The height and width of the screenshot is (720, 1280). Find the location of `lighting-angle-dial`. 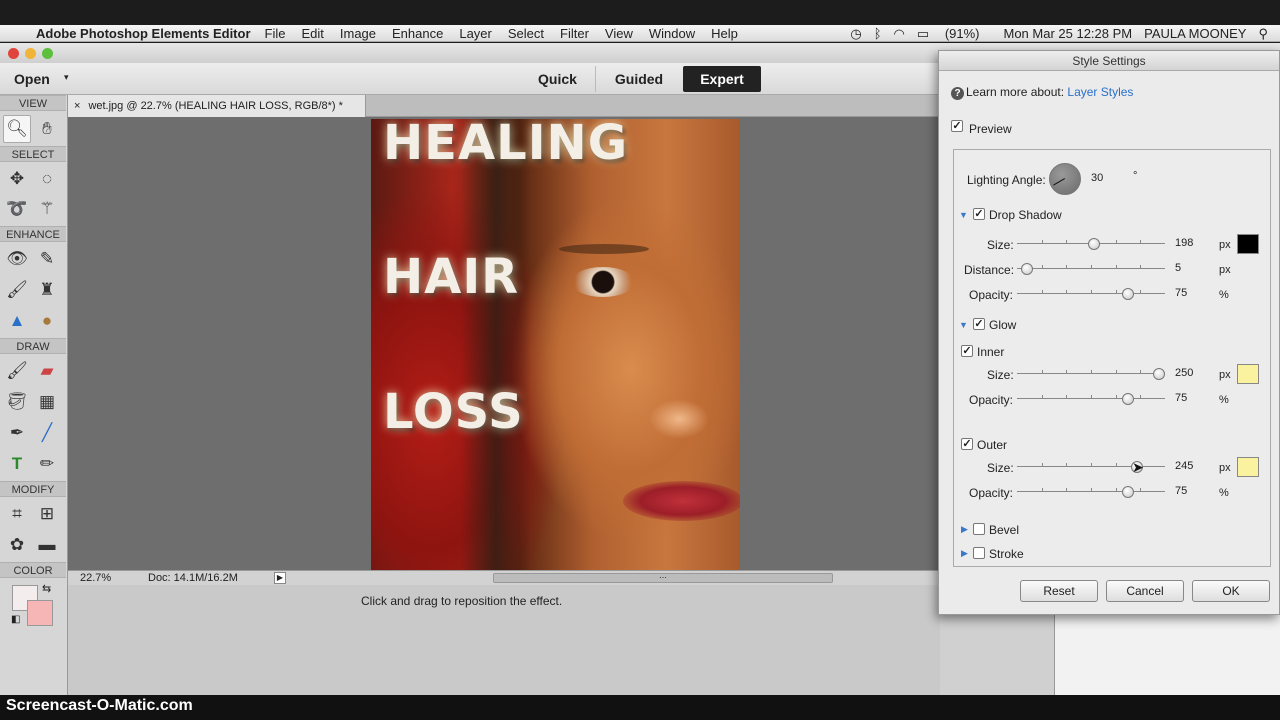

lighting-angle-dial is located at coordinates (1065, 179).